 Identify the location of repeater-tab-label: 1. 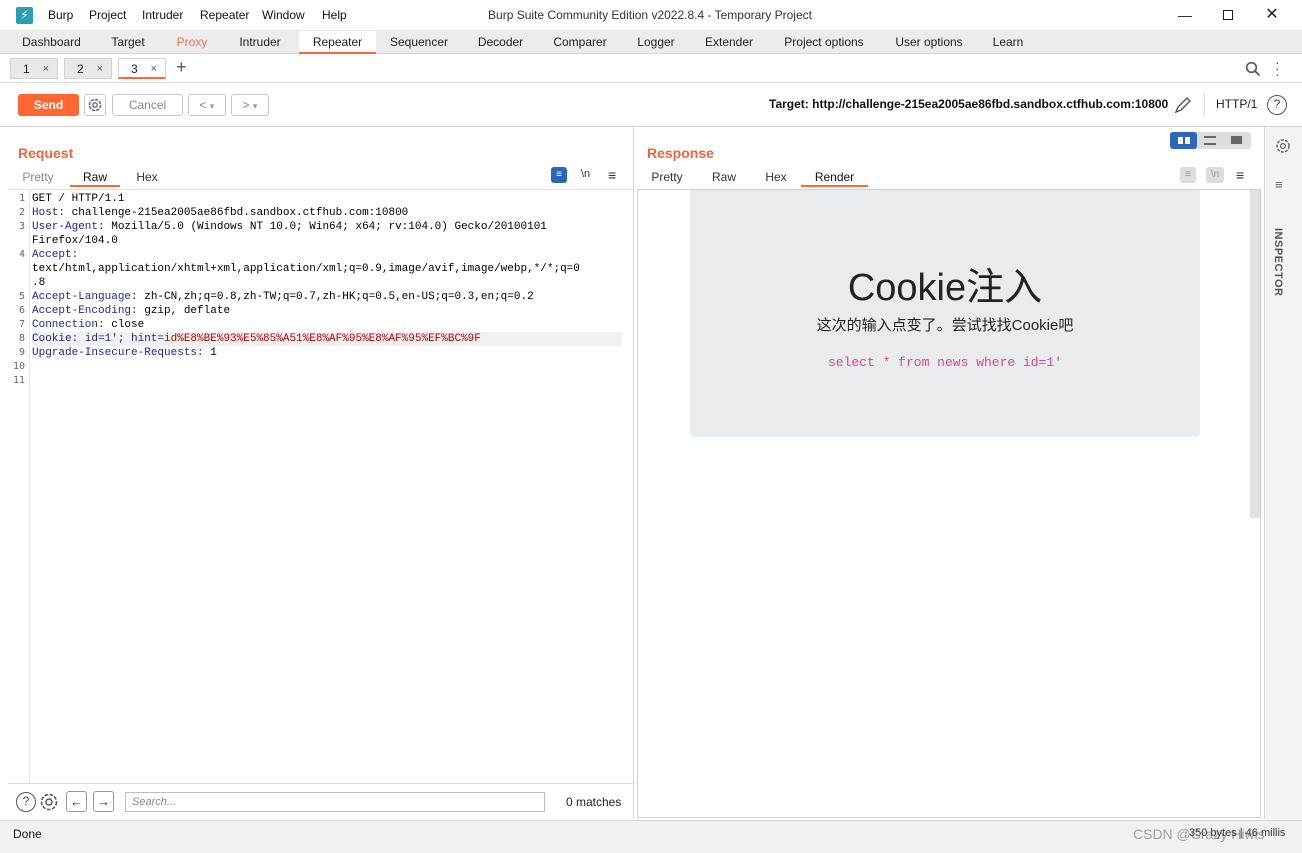
(26, 69).